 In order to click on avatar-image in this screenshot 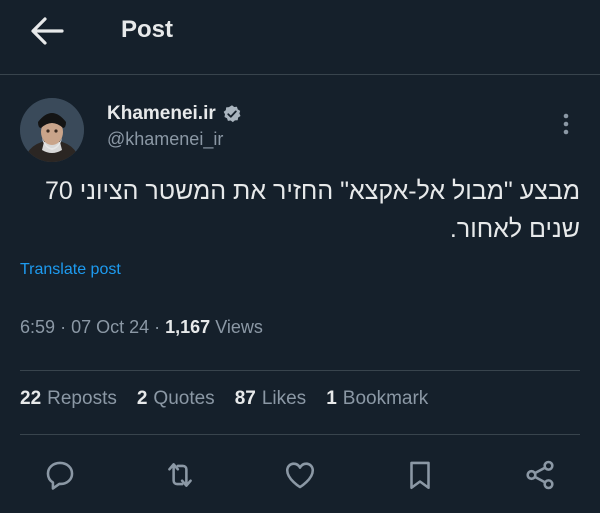, I will do `click(52, 130)`.